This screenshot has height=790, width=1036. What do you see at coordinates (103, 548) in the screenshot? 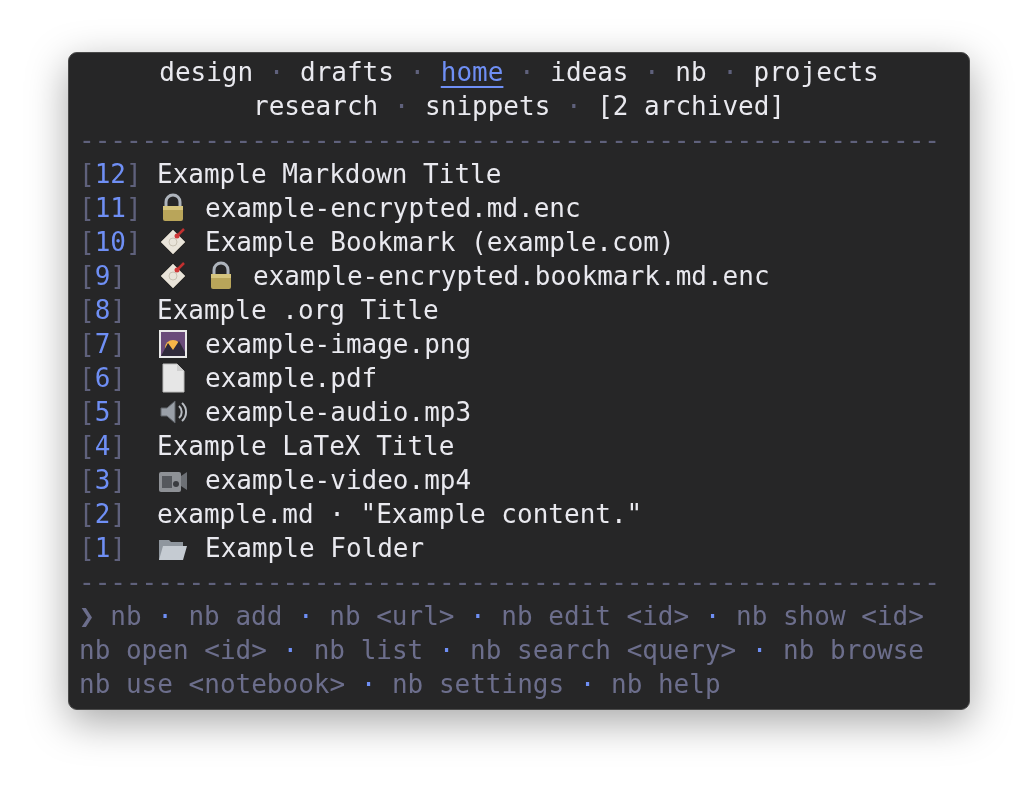
I see `item-id: [1]` at bounding box center [103, 548].